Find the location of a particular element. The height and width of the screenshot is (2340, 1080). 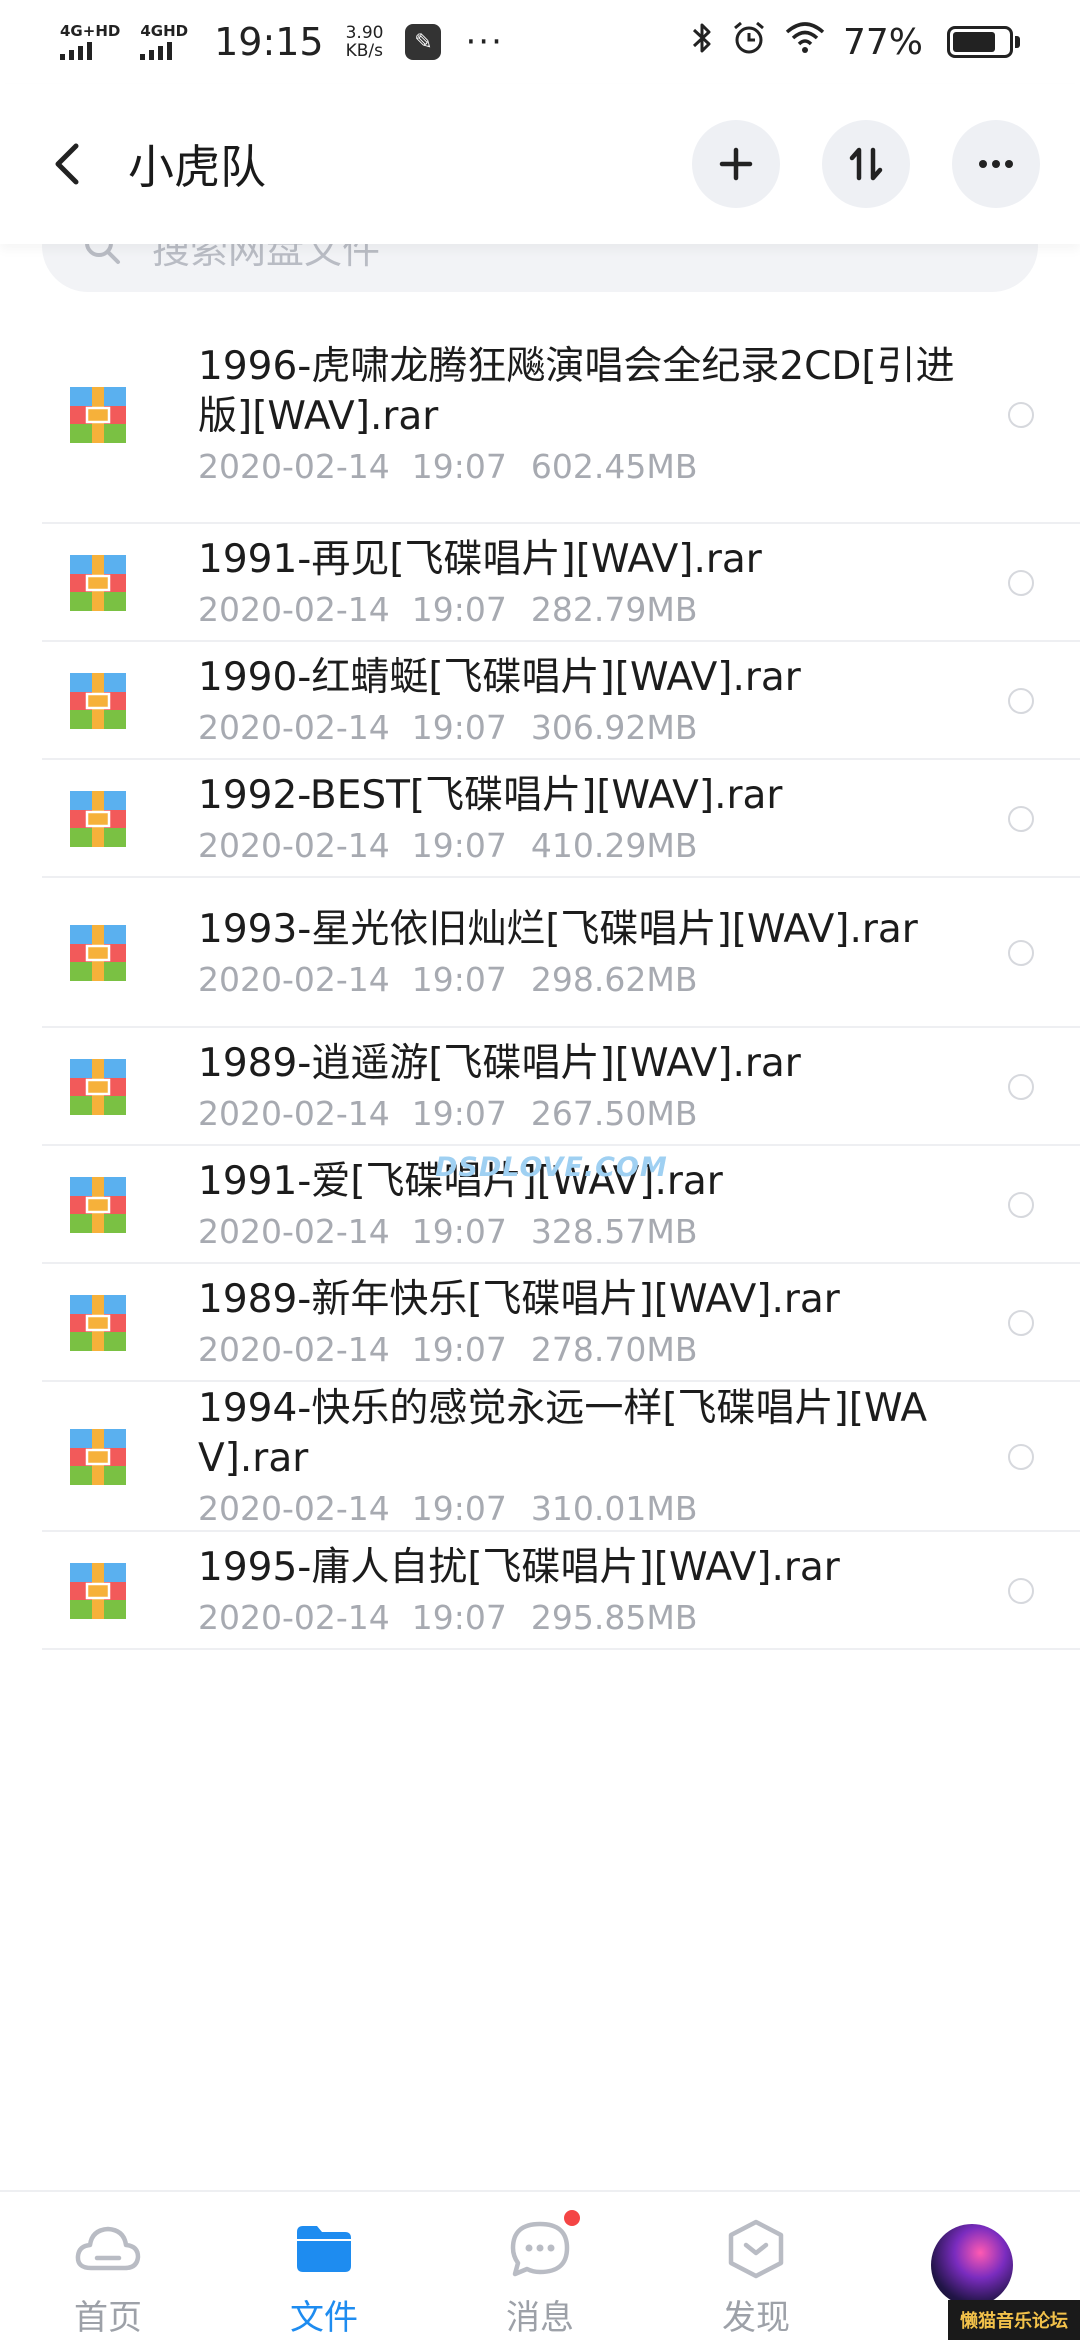

nav-files: 文件 is located at coordinates (324, 2266).